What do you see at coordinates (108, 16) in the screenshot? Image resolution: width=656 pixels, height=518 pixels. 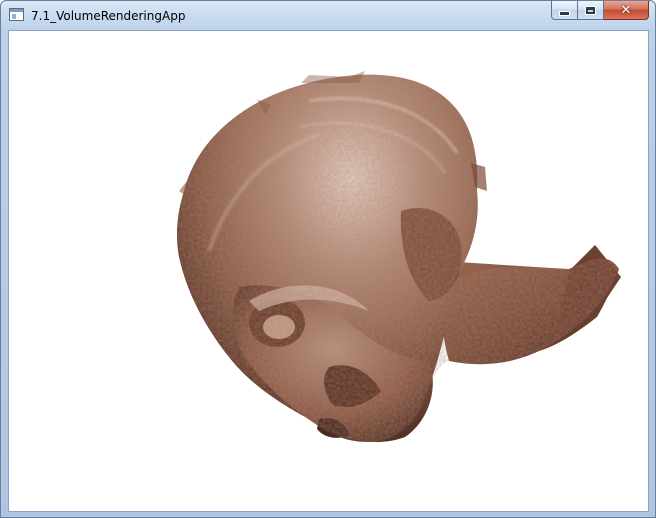 I see `window-title: 7.1_VolumeRenderingApp` at bounding box center [108, 16].